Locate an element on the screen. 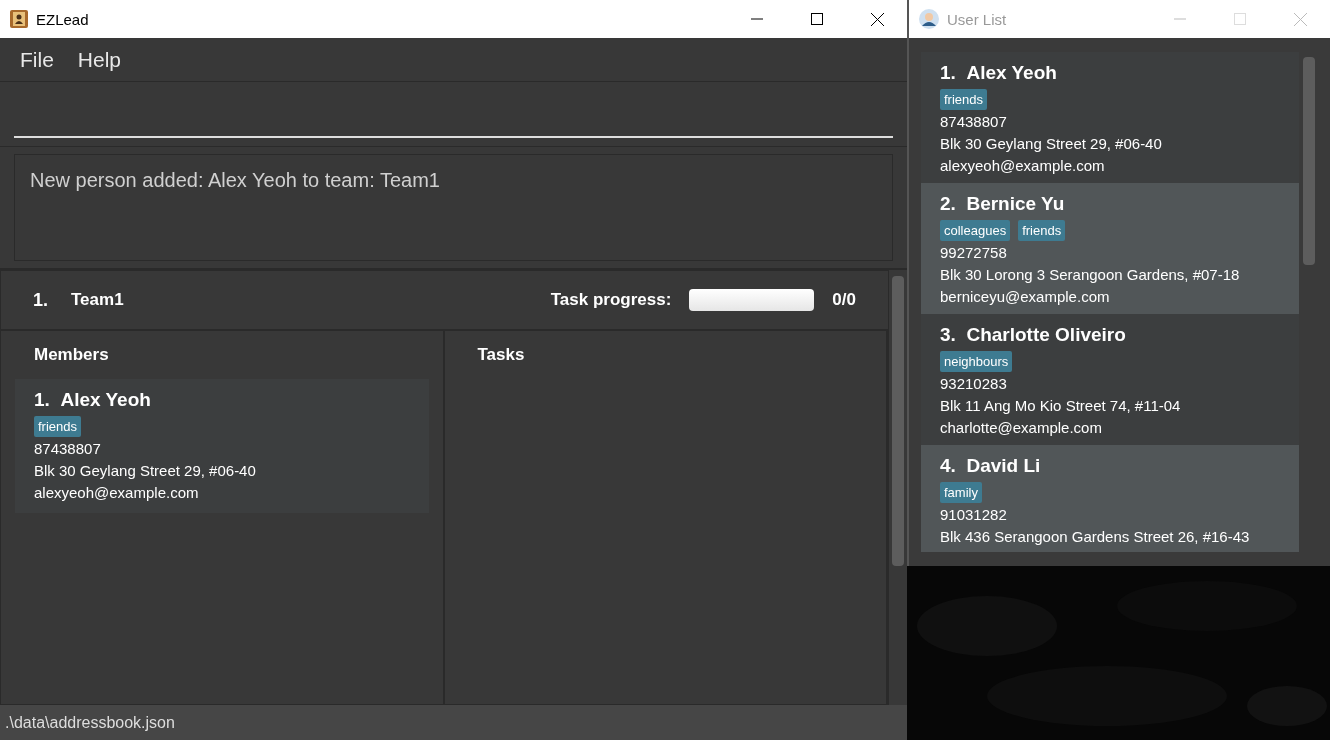 The width and height of the screenshot is (1330, 740). person-card: 2. Bernice Yu colleagues friends 99272758 Blk 30 Lorong 3 Serangoon Gardens, #07-18 berniceyu@example.com is located at coordinates (1110, 248).